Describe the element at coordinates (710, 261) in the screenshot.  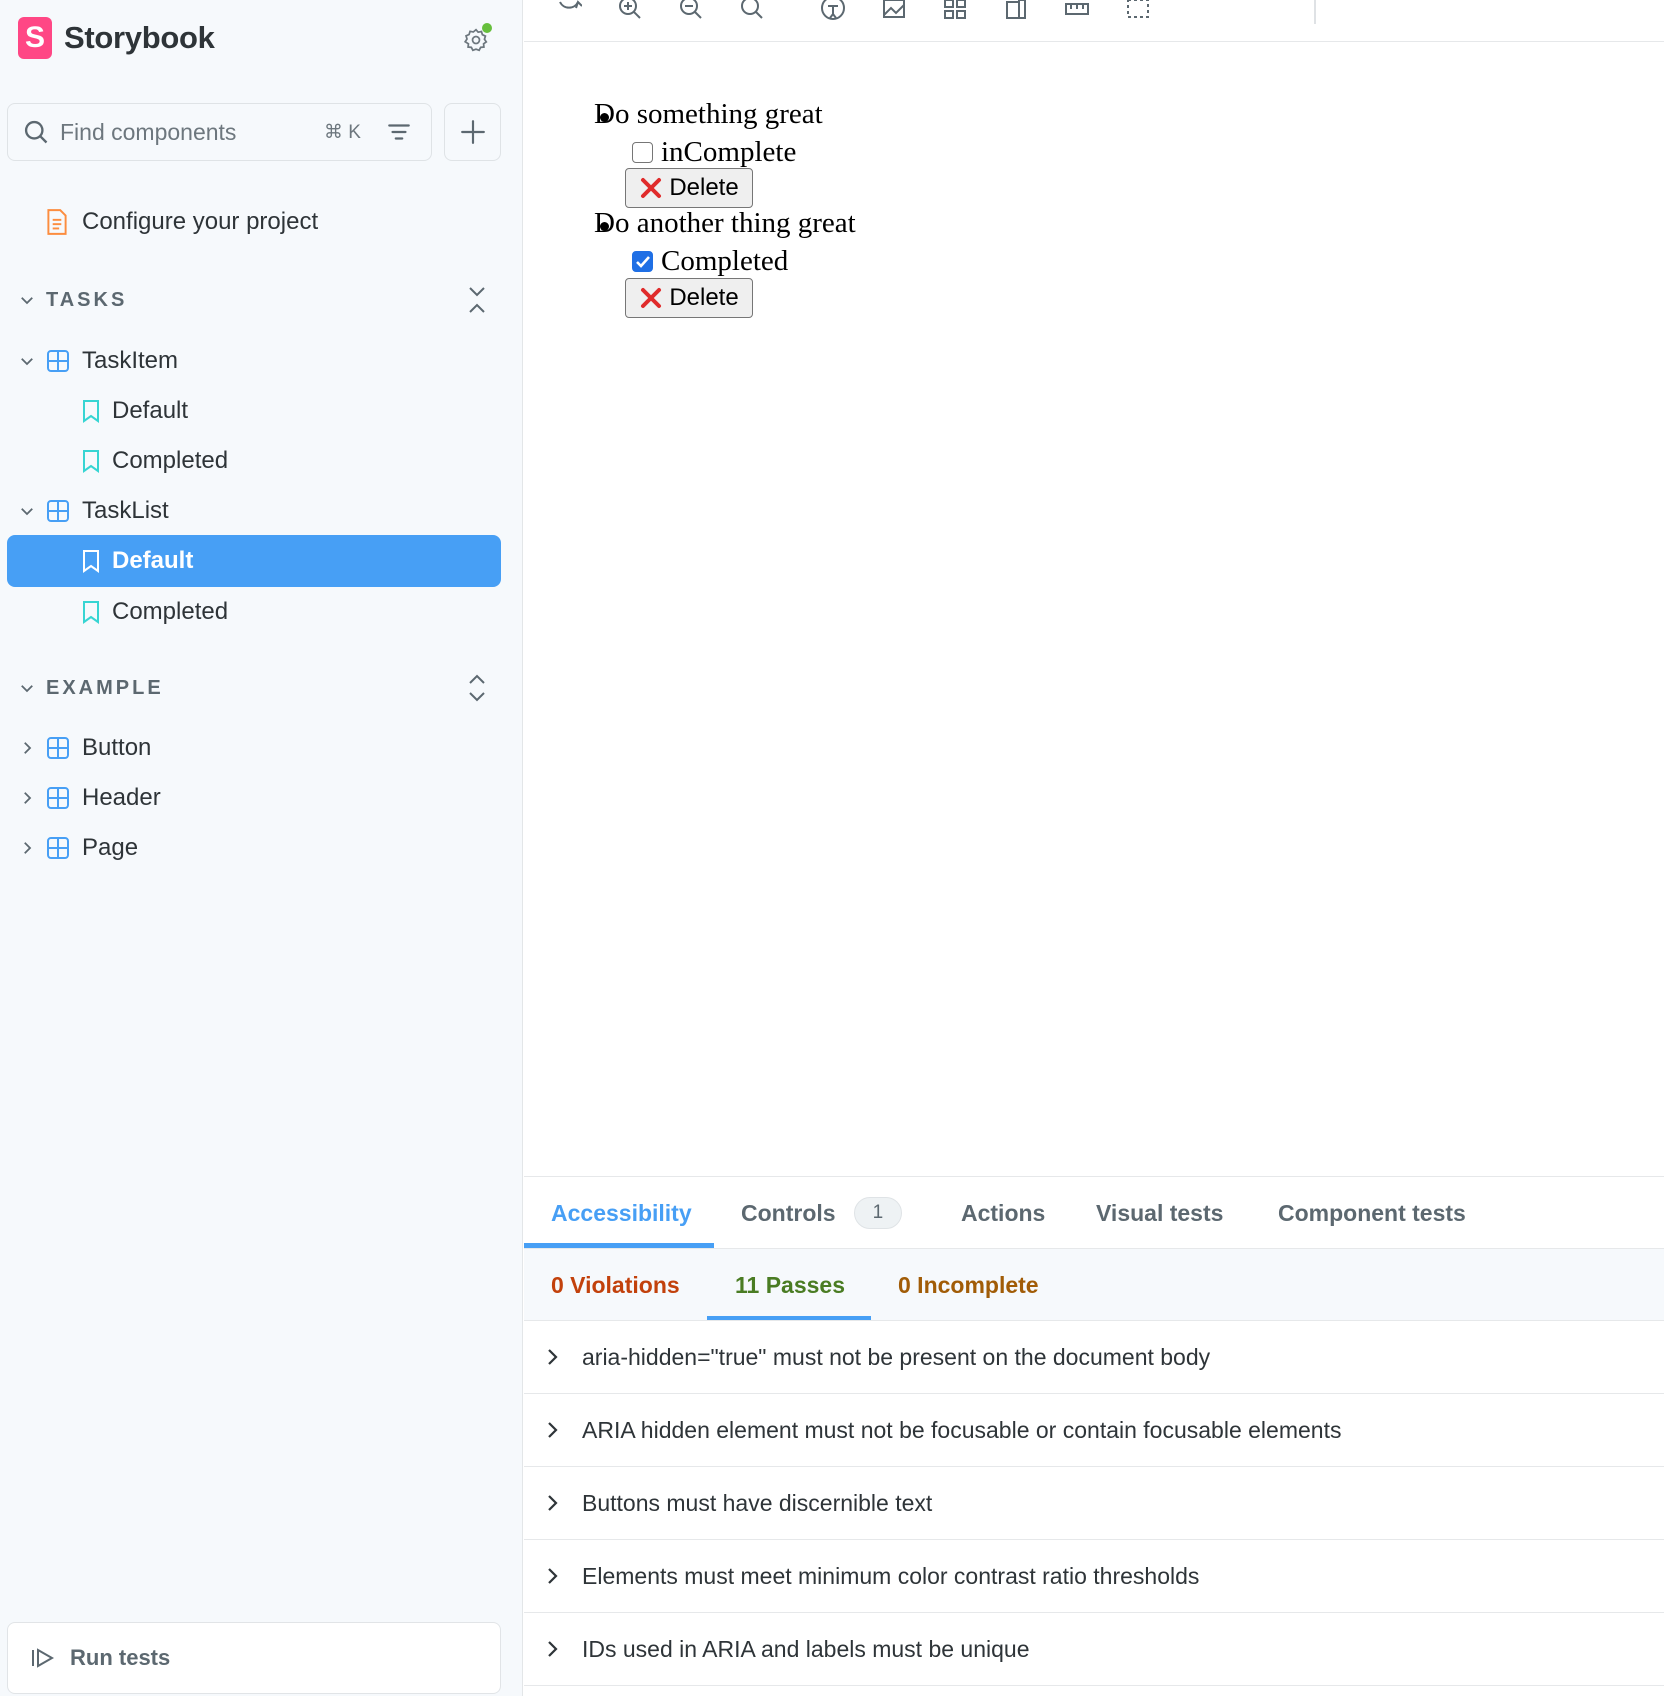
I see `task-checkbox-row: Completed` at that location.